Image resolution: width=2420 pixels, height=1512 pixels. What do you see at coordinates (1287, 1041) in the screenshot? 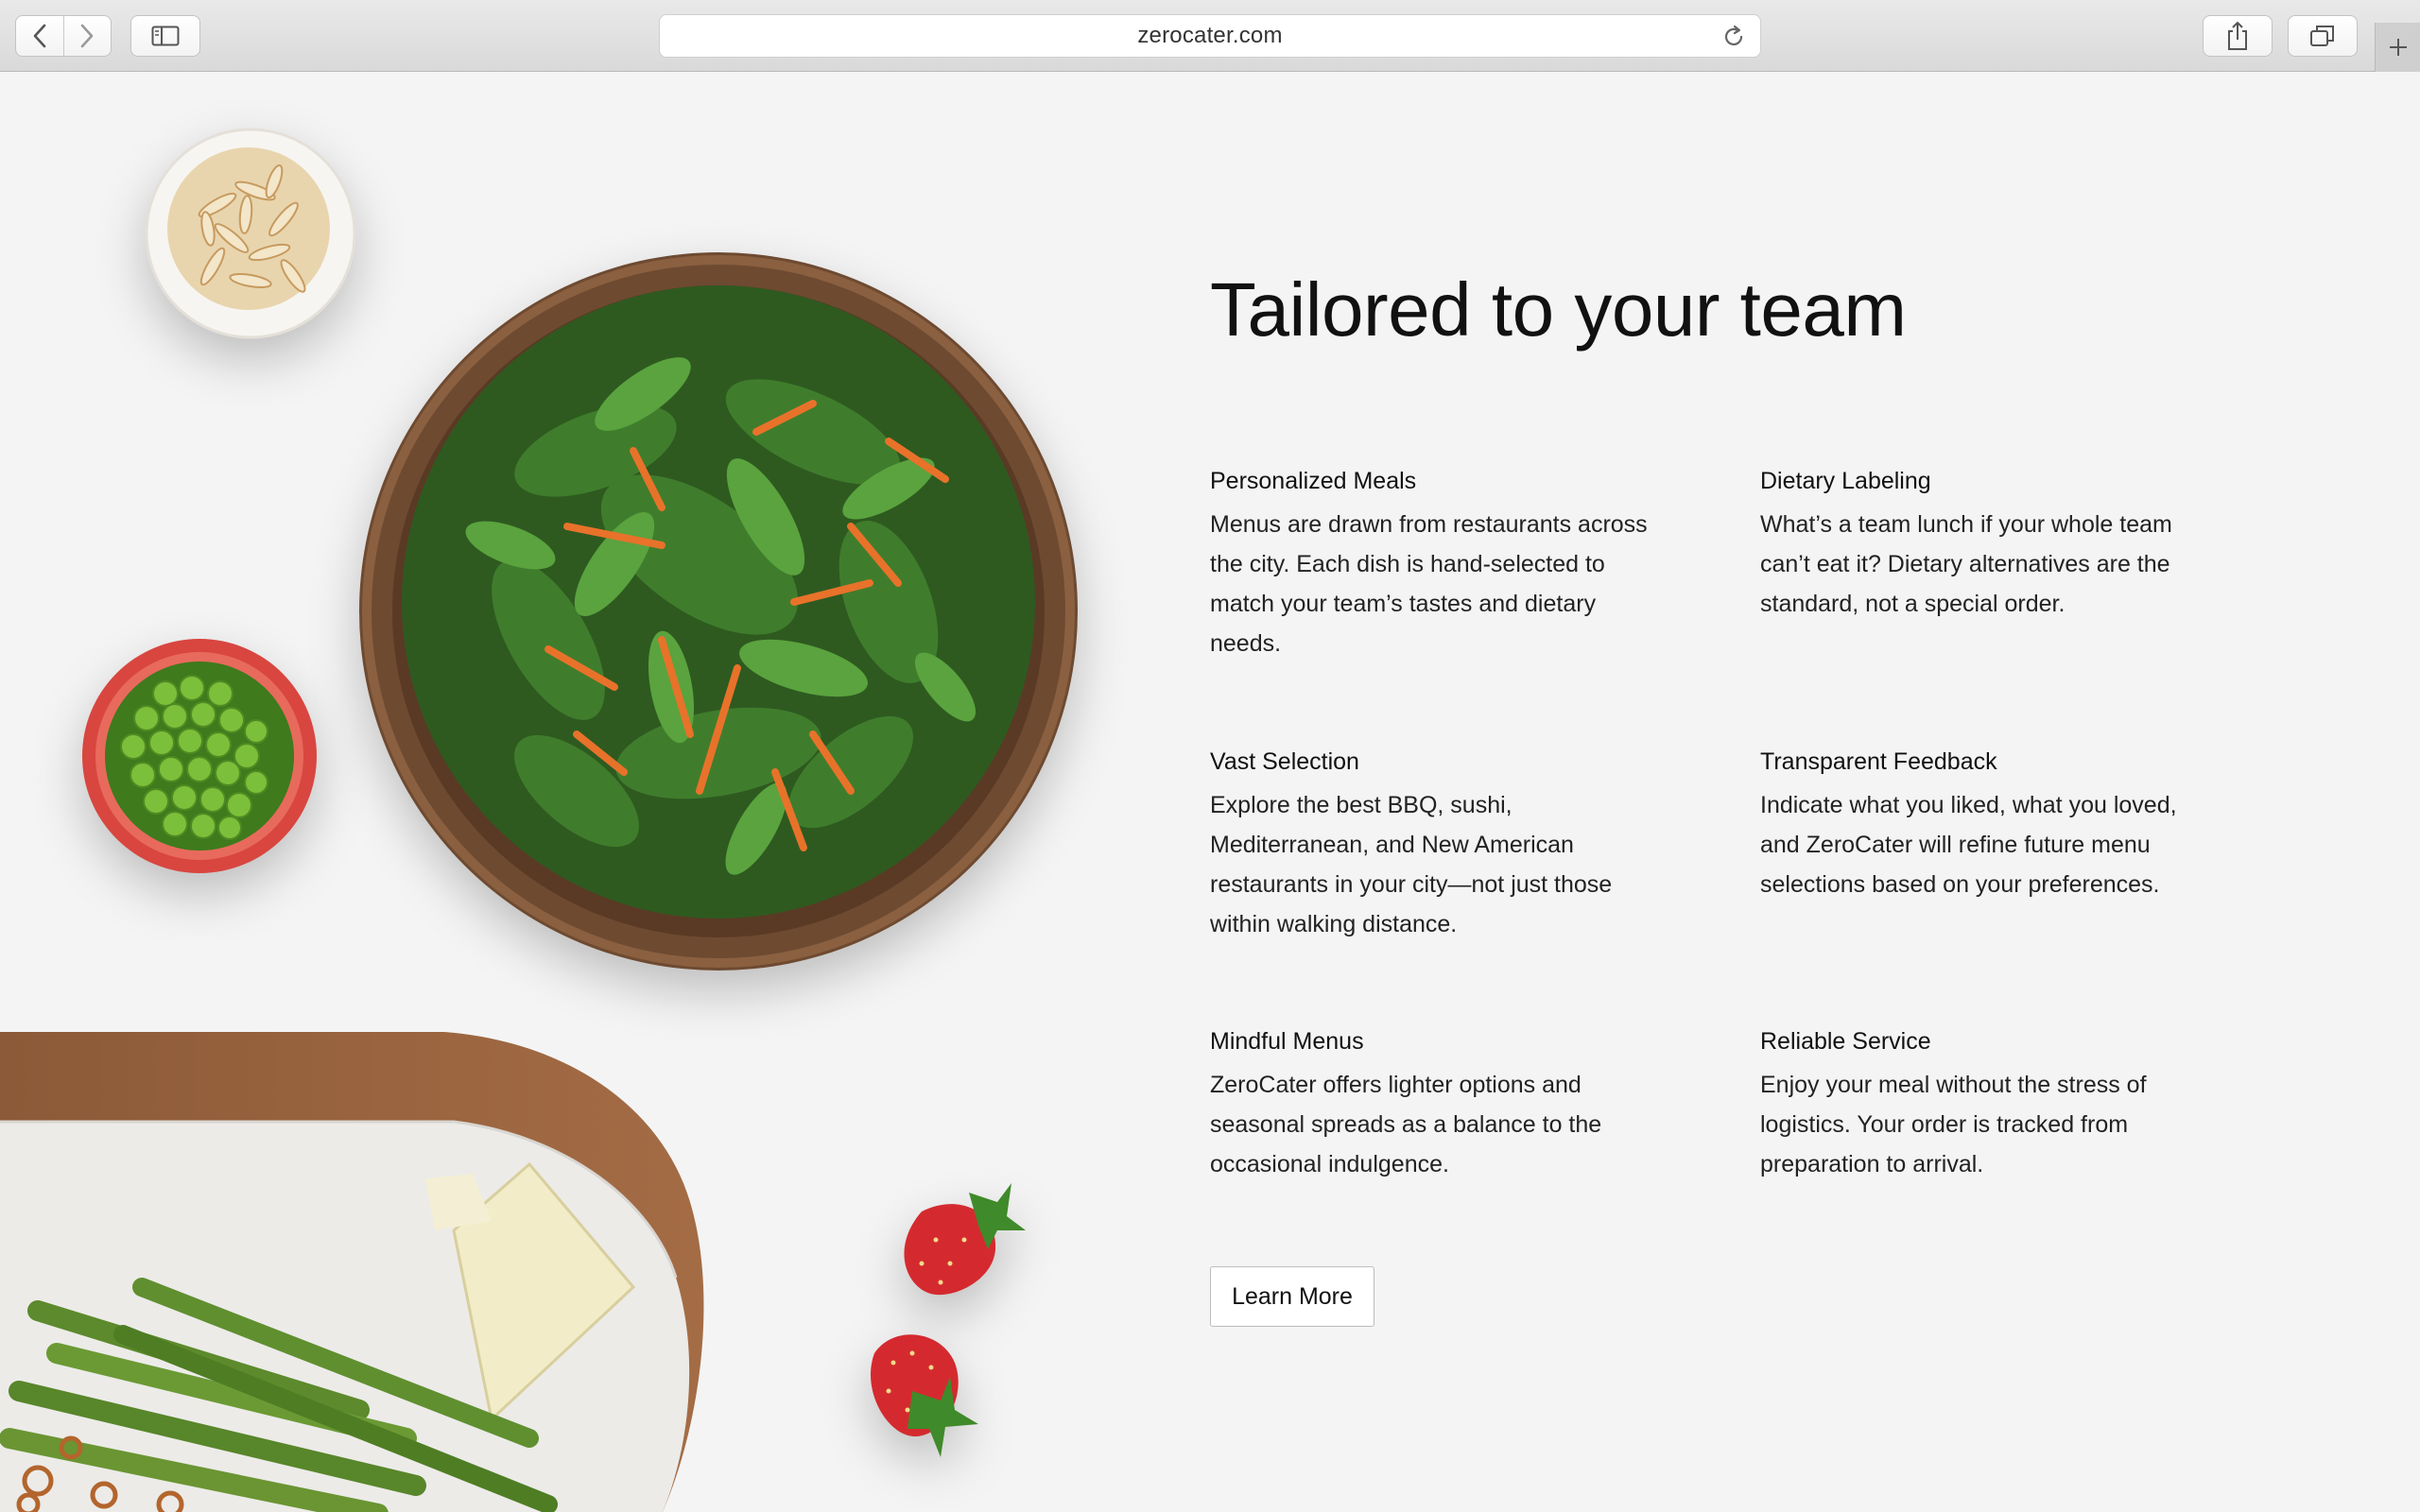
I see `feature-heading: Mindful Menus` at bounding box center [1287, 1041].